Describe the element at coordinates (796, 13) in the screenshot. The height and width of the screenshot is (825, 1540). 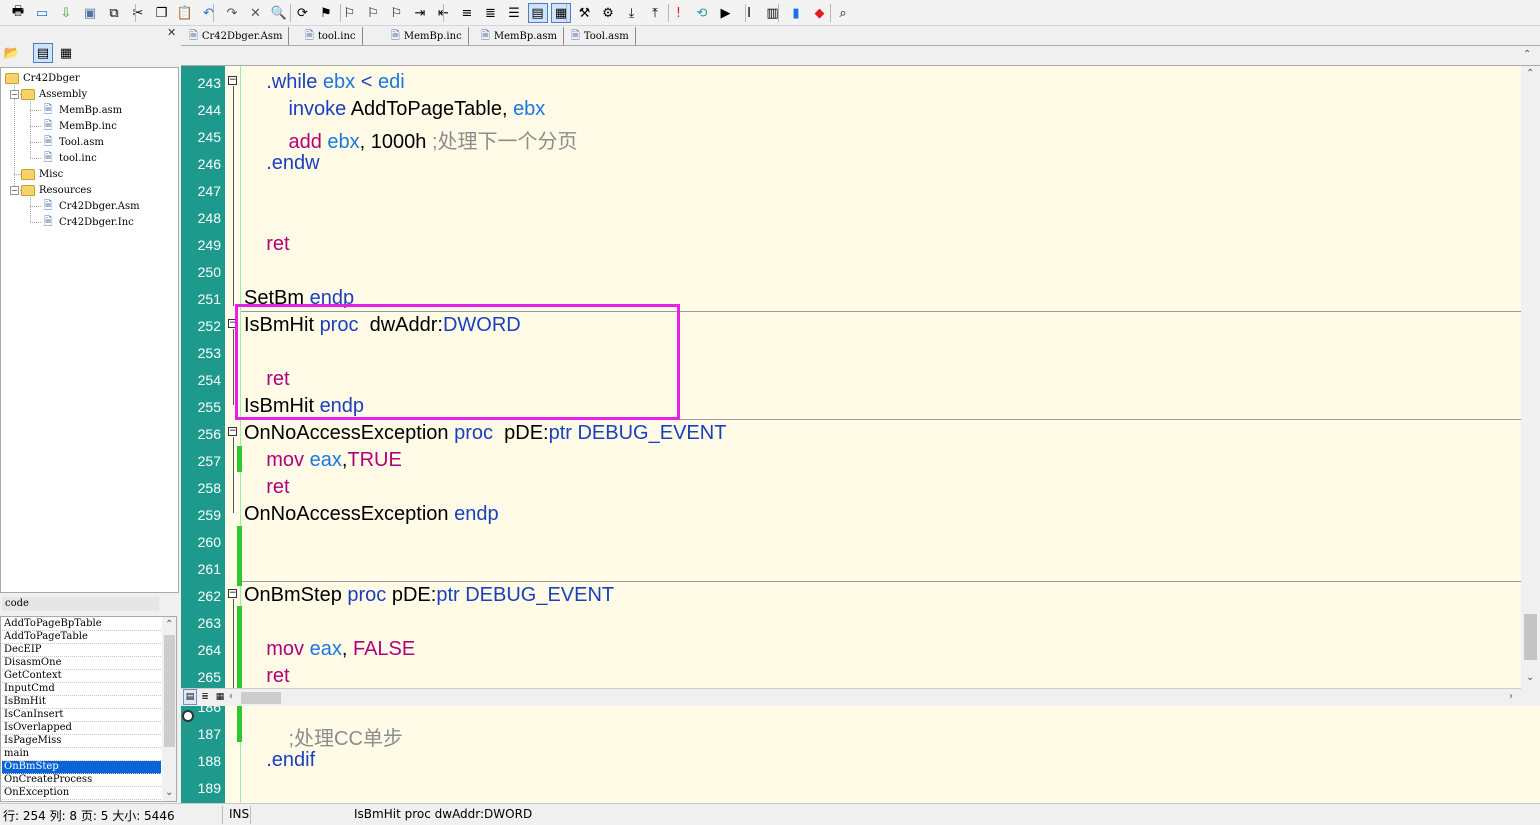
I see `color-icon: ▮` at that location.